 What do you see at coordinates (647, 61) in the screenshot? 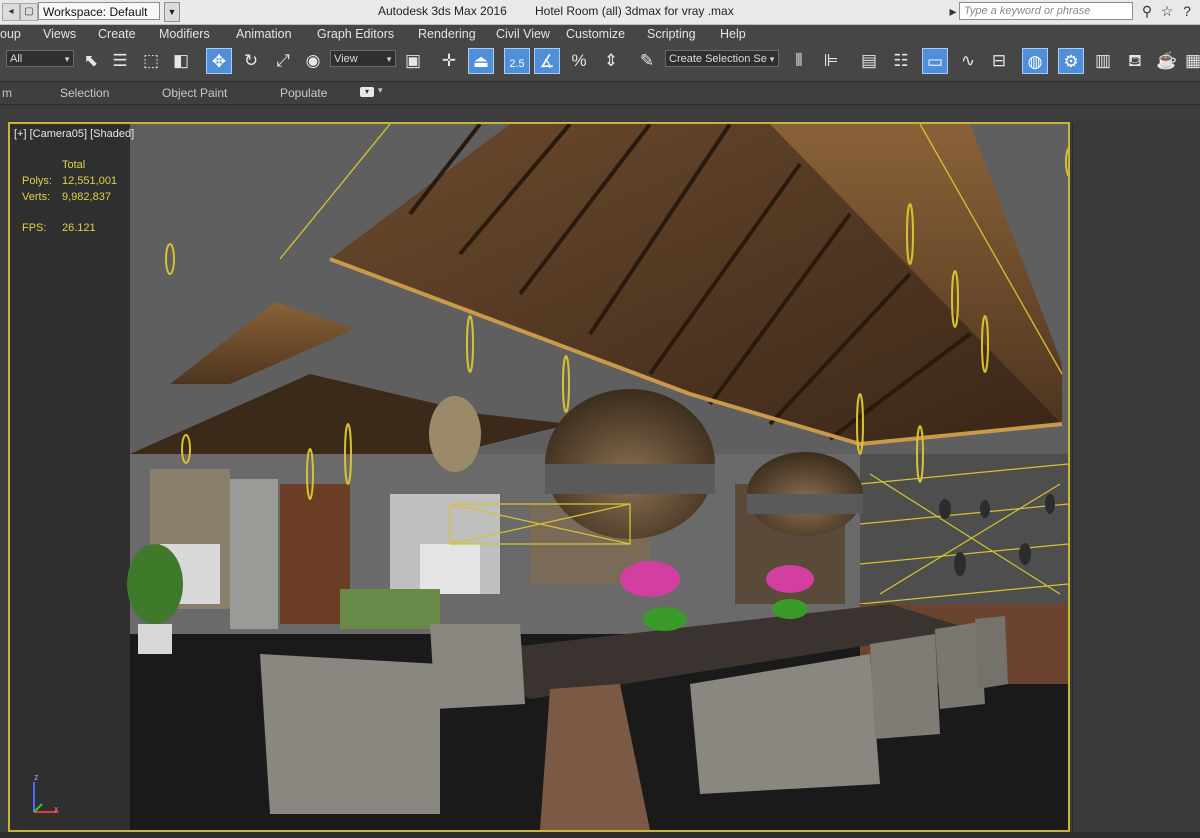
I see `edit-named-selection-icon: ✎` at bounding box center [647, 61].